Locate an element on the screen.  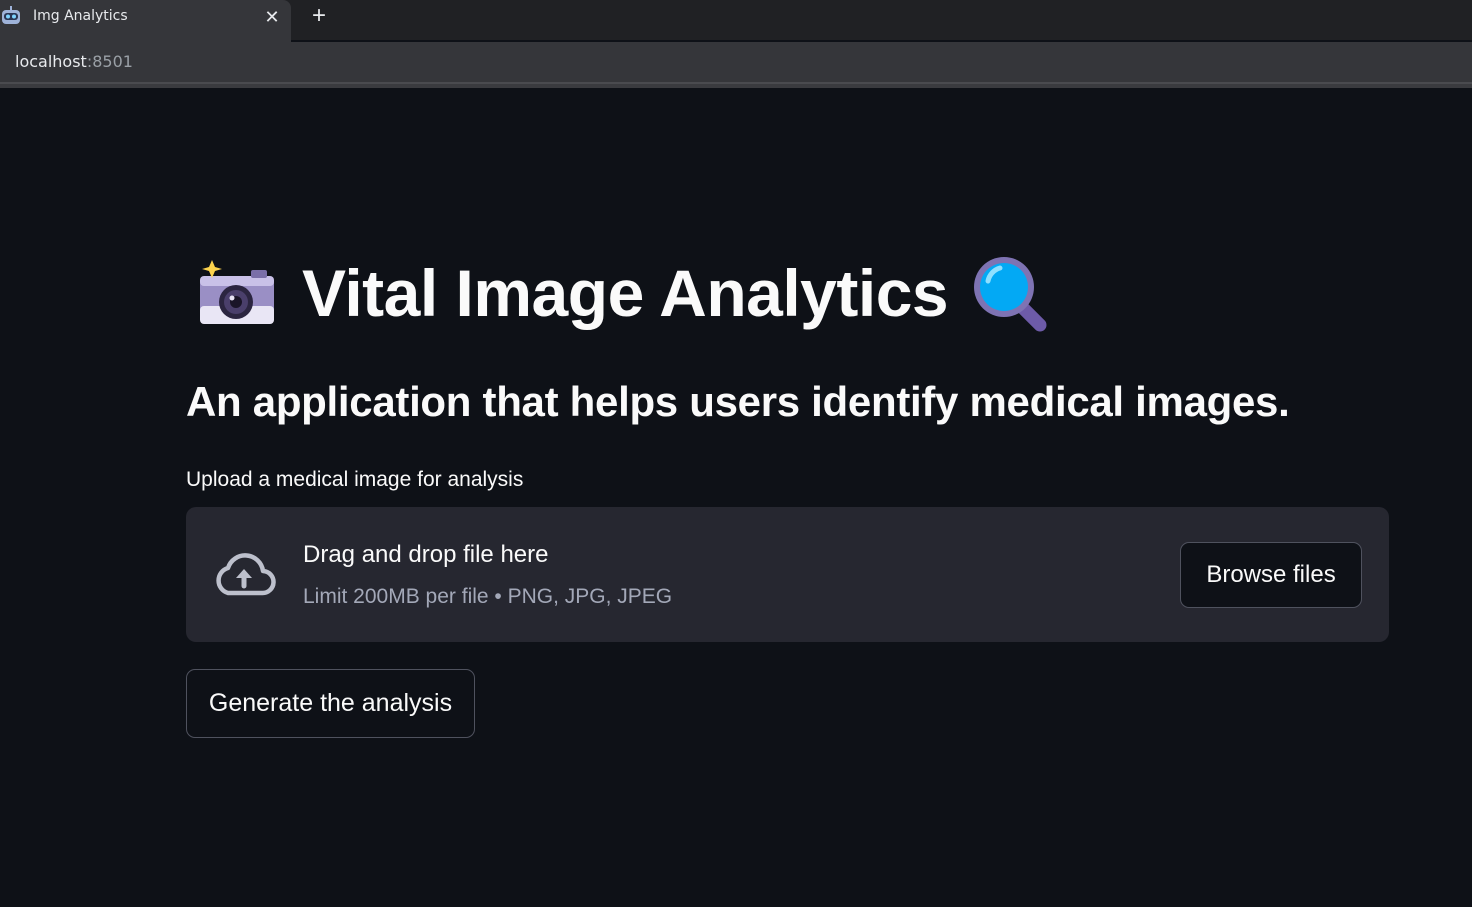
cloud-upload-icon is located at coordinates (244, 574).